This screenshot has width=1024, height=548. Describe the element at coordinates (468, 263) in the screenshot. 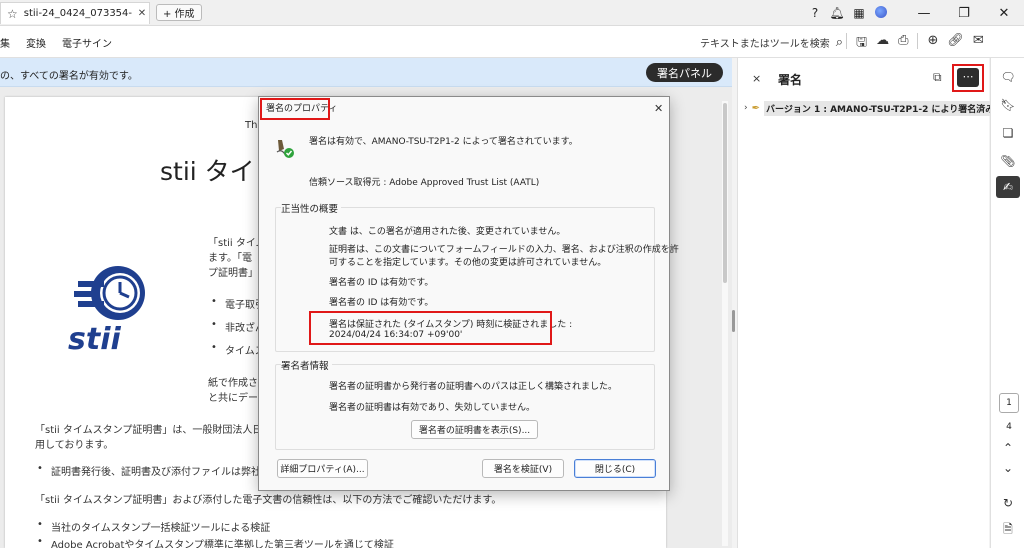

I see `validity-line-3: 可することを指定しています。その他の変更は許可されていません。` at that location.